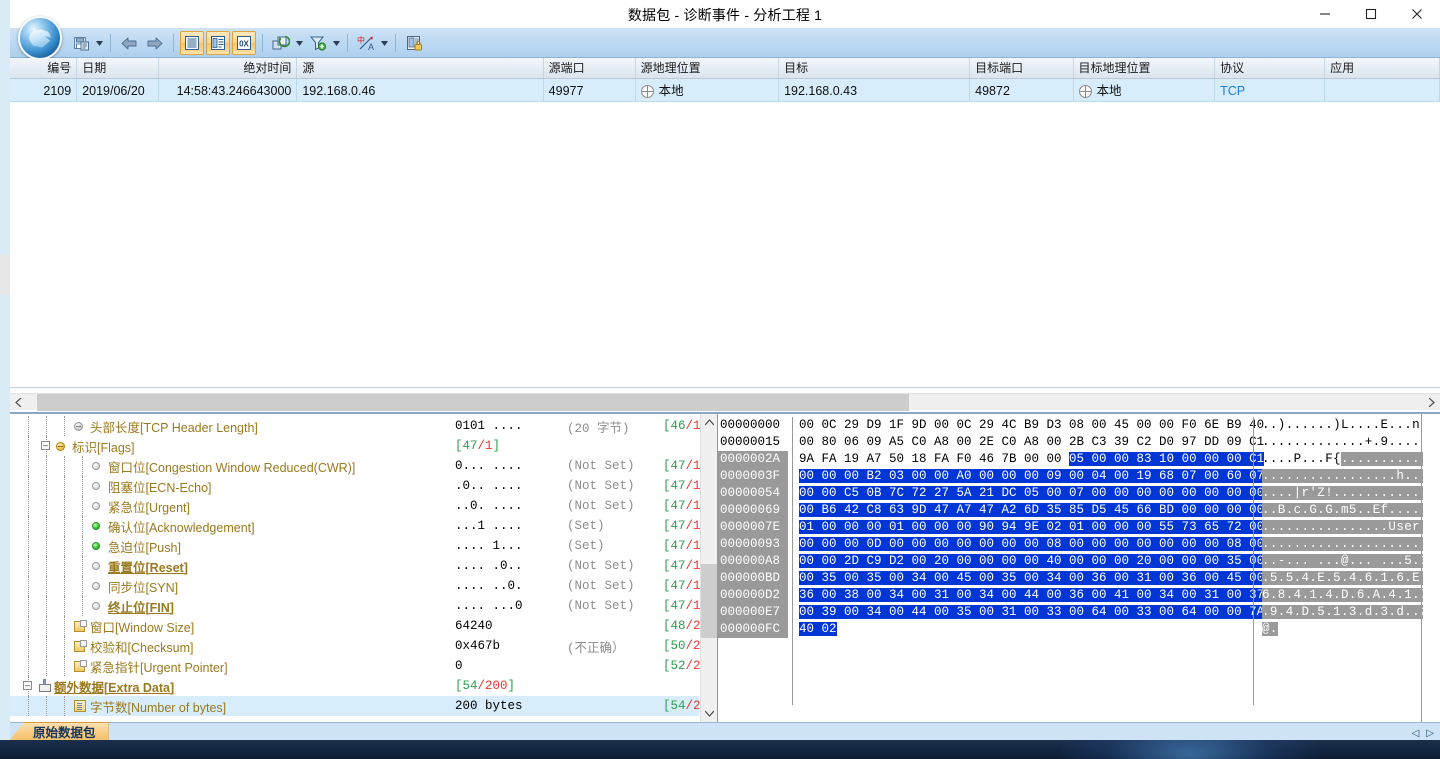 The height and width of the screenshot is (759, 1440). Describe the element at coordinates (281, 43) in the screenshot. I see `refresh-button` at that location.